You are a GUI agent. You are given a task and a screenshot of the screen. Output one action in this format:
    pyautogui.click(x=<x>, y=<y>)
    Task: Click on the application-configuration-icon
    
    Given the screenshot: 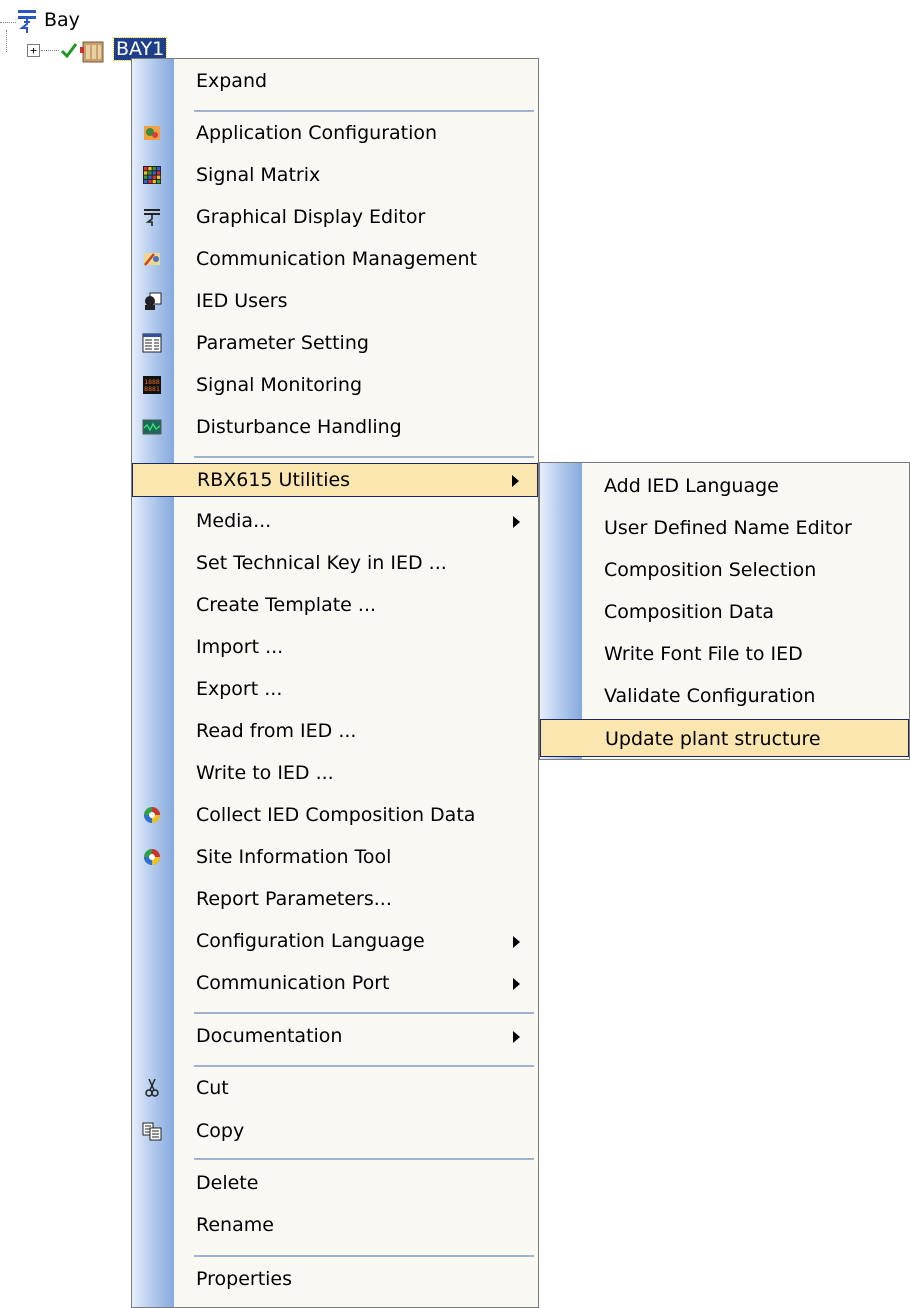 What is the action you would take?
    pyautogui.click(x=152, y=133)
    